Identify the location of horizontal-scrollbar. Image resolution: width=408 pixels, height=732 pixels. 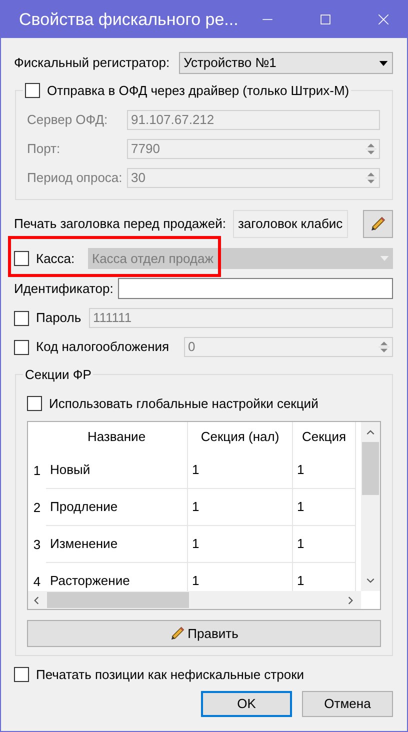
(194, 600).